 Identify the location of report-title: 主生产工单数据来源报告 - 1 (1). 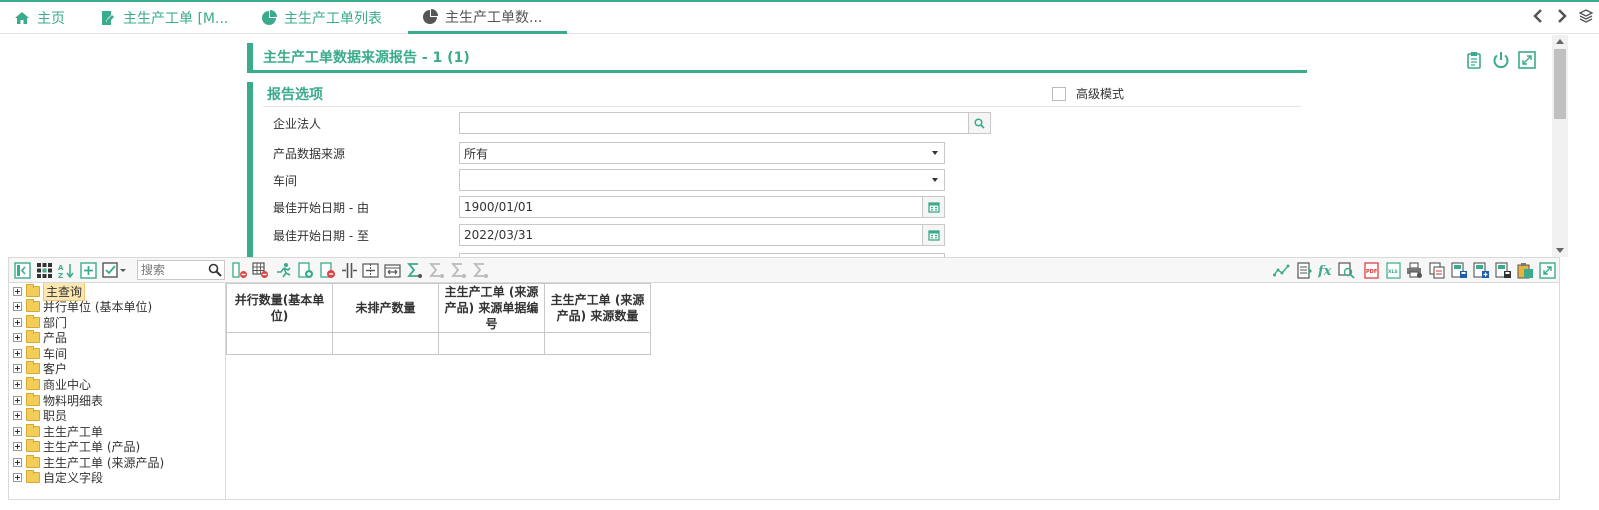
(366, 58).